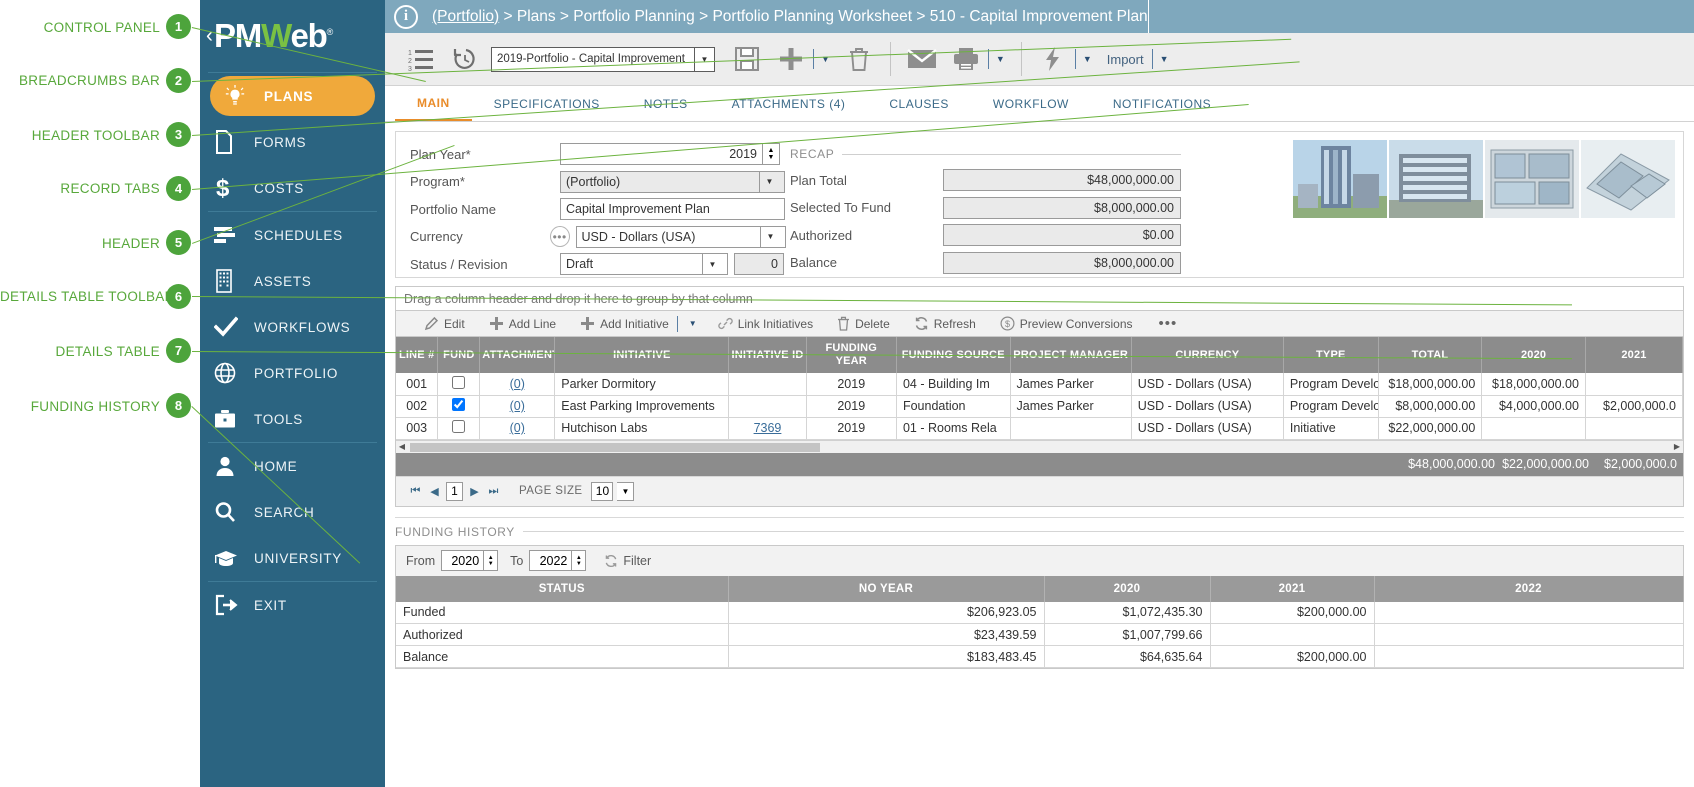 The image size is (1694, 787). I want to click on thumbnail-gallery, so click(1484, 179).